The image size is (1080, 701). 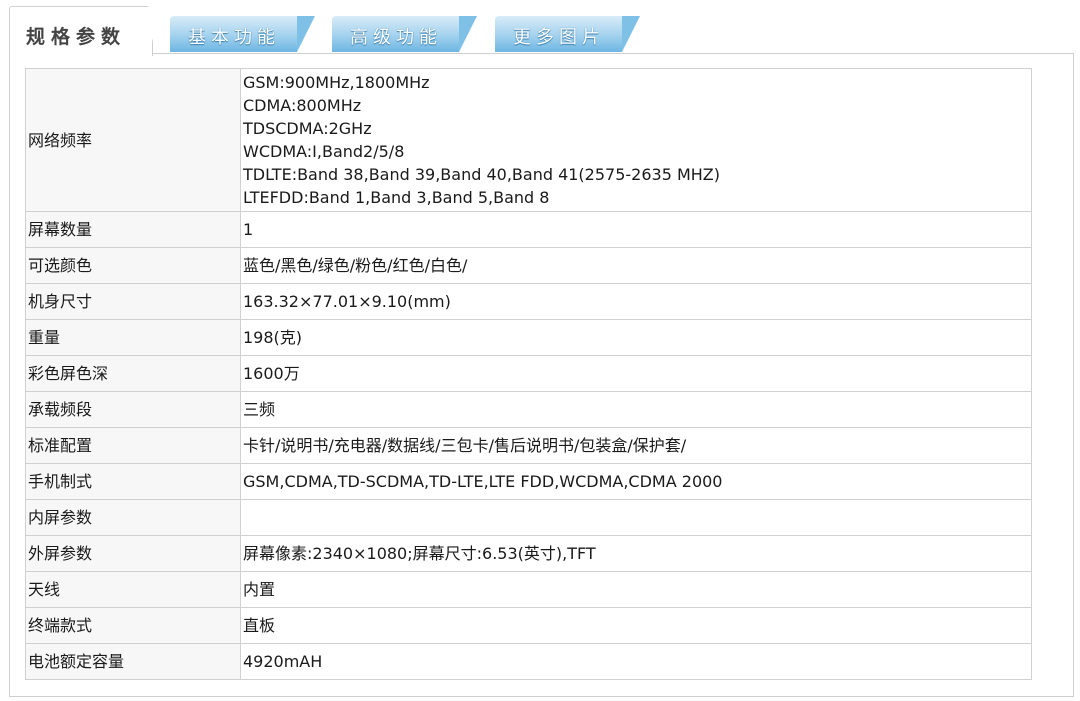 I want to click on spec-label: 手机制式, so click(x=133, y=481).